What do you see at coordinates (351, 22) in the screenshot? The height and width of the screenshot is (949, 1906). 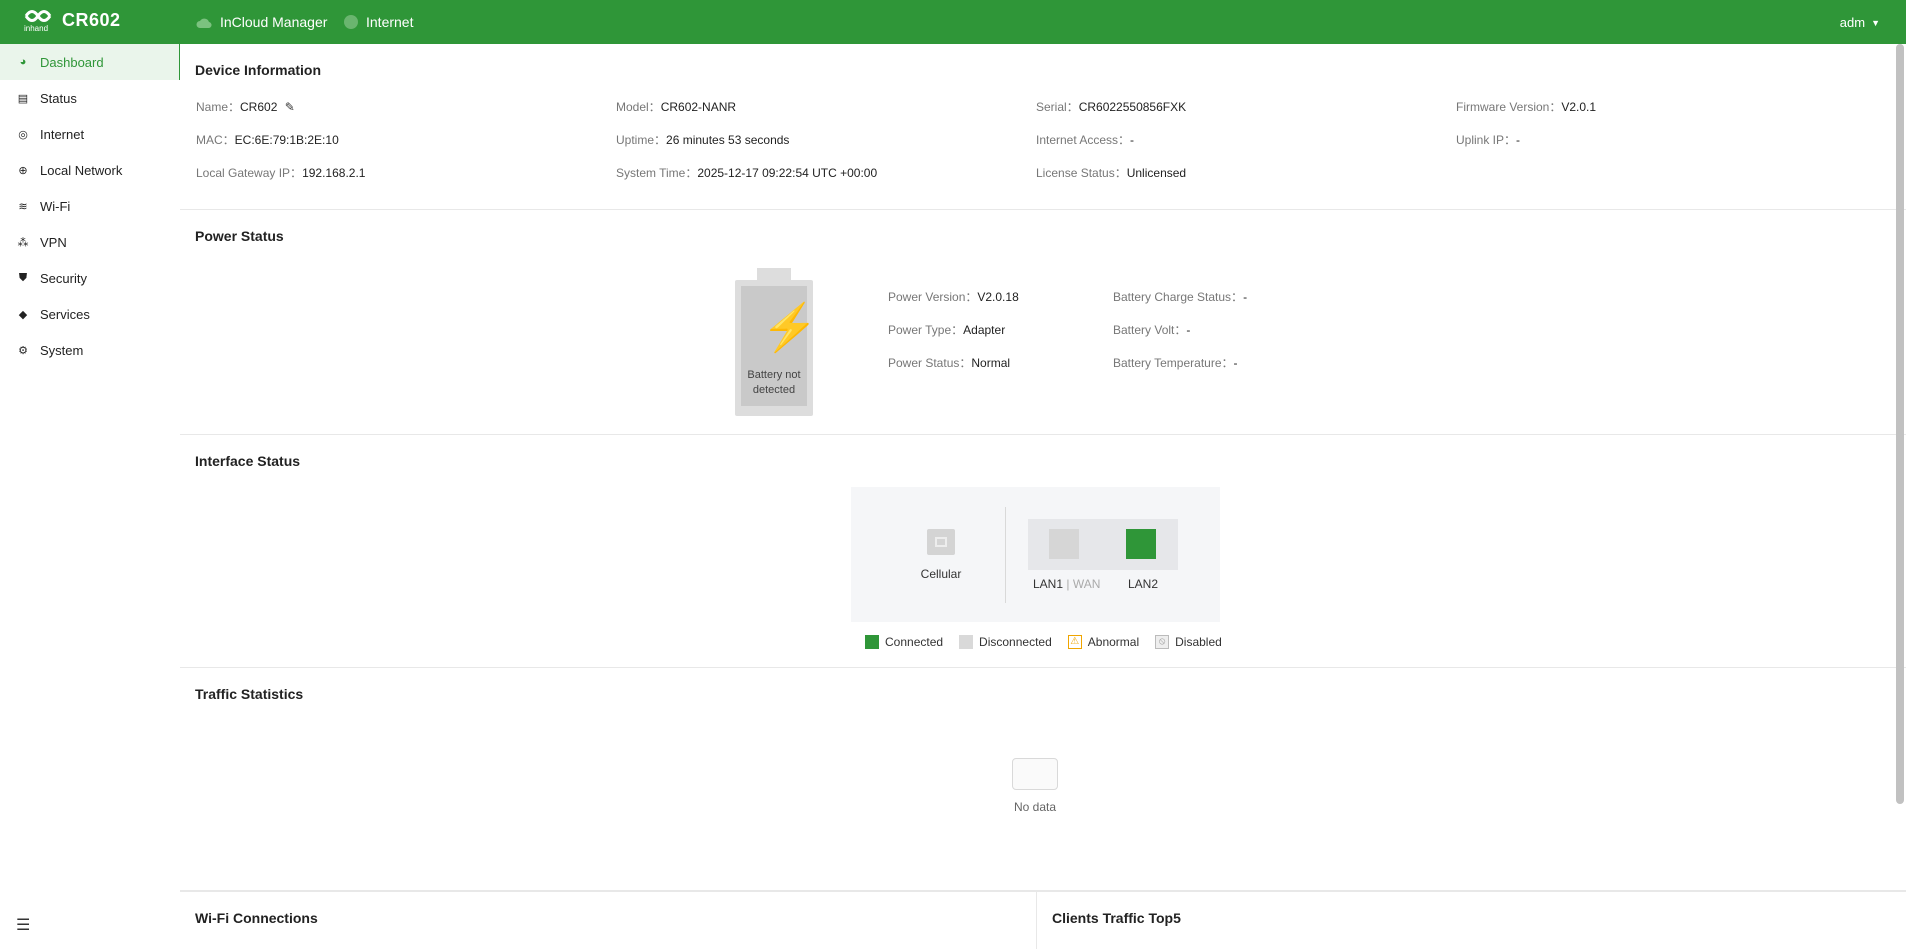 I see `internet-status-dot-icon` at bounding box center [351, 22].